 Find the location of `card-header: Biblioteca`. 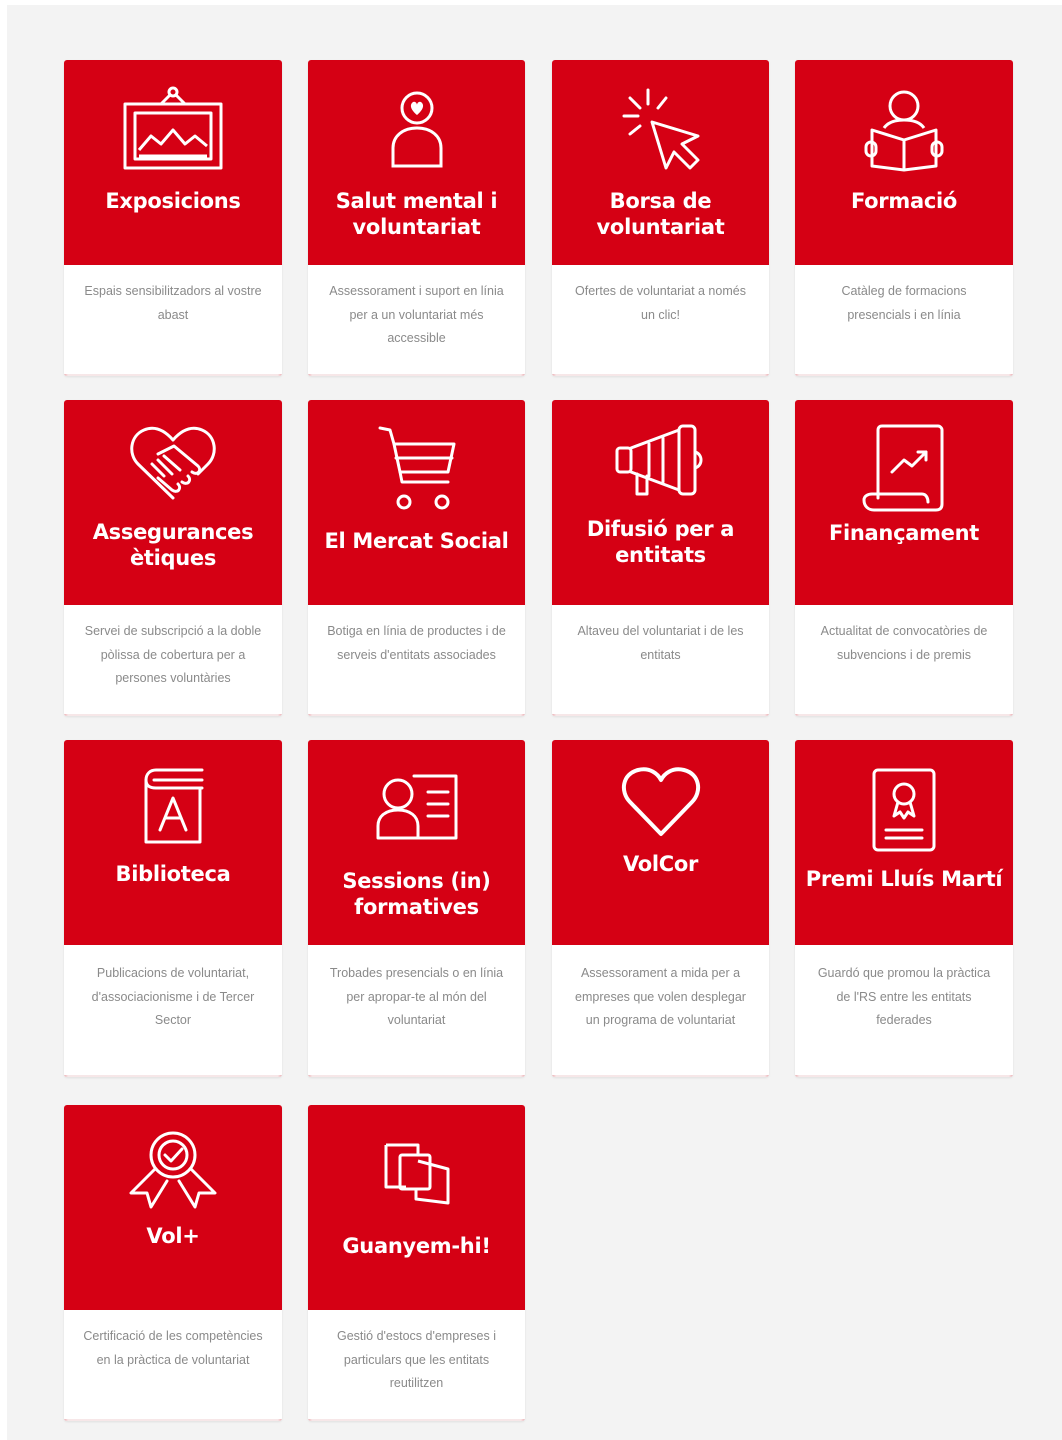

card-header: Biblioteca is located at coordinates (173, 842).